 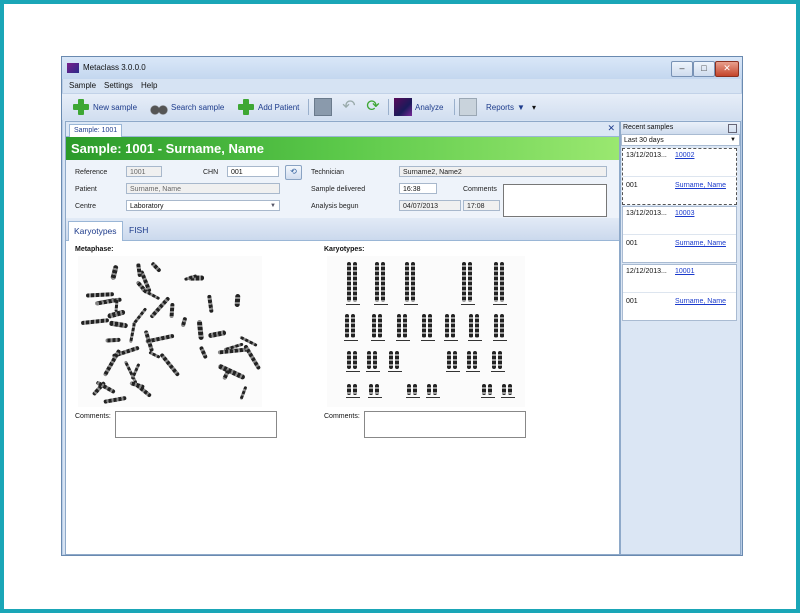 What do you see at coordinates (170, 331) in the screenshot?
I see `metaphase-image` at bounding box center [170, 331].